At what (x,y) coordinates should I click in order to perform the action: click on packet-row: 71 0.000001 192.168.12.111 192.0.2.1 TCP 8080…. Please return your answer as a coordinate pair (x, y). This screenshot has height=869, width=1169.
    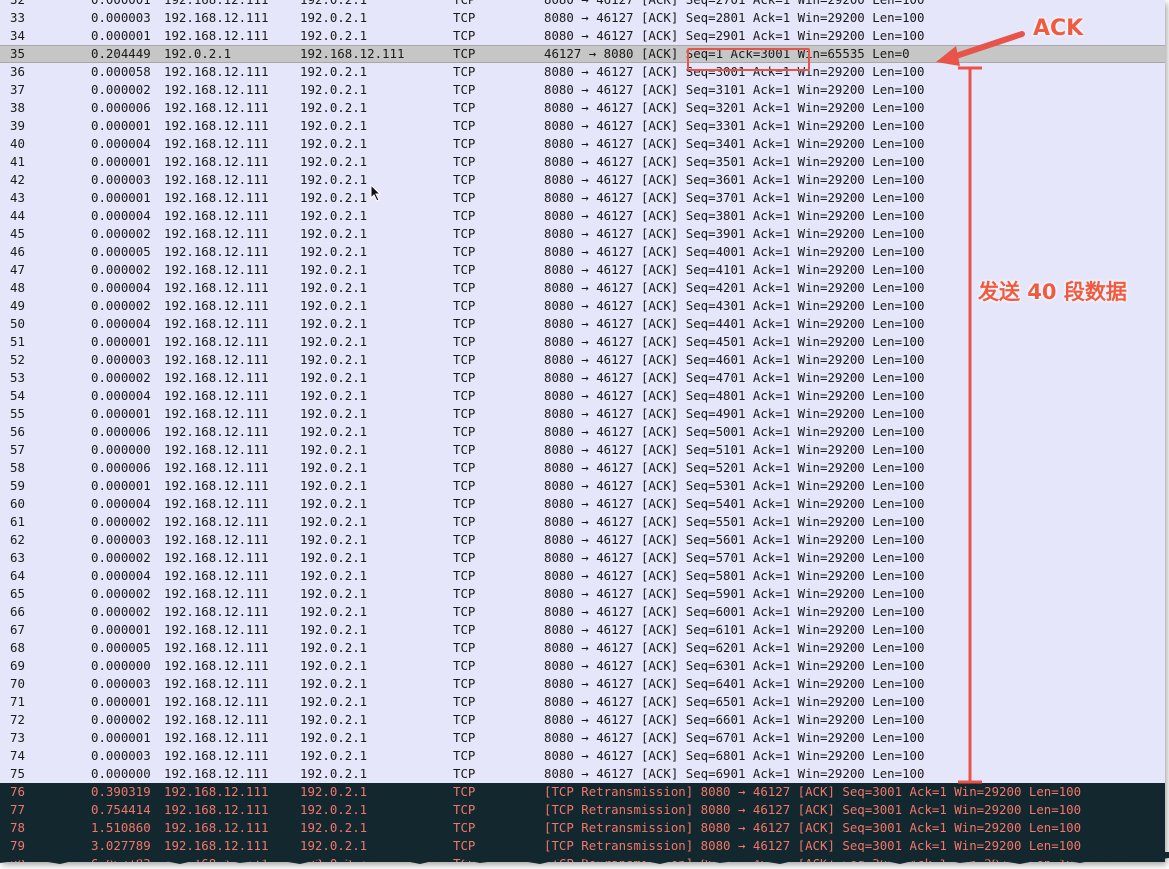
    Looking at the image, I should click on (582, 702).